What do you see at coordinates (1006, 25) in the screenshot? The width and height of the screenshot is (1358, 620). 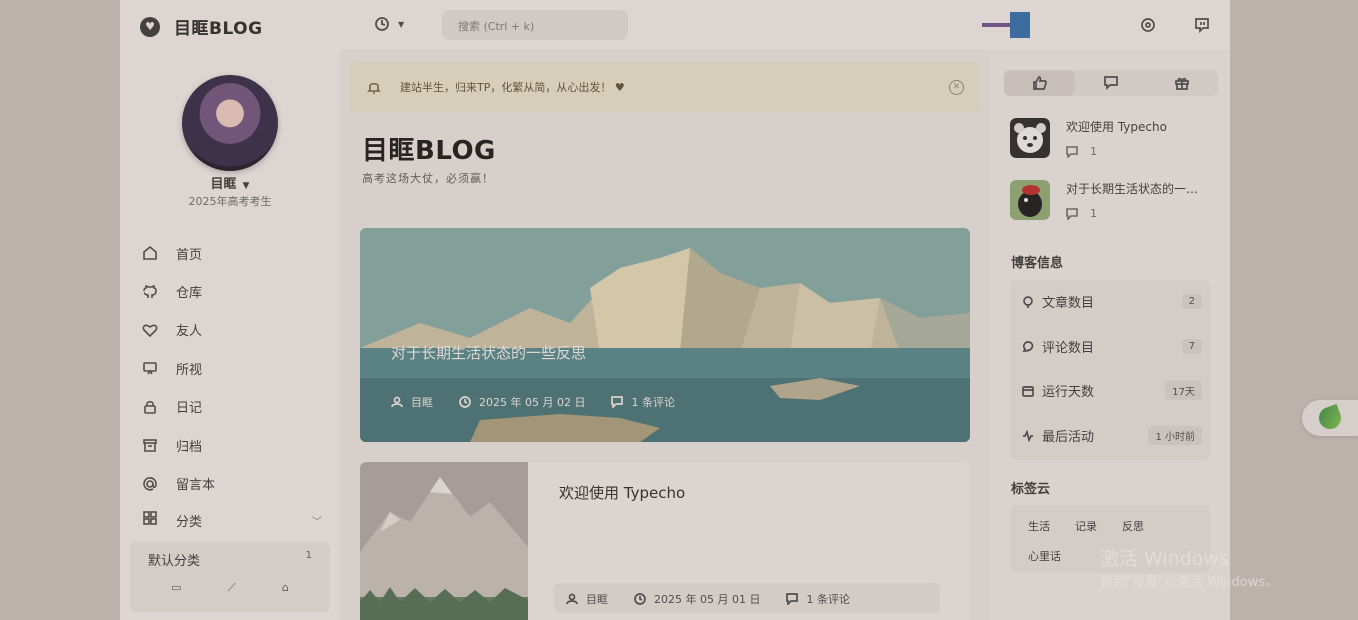 I see `flag-icon` at bounding box center [1006, 25].